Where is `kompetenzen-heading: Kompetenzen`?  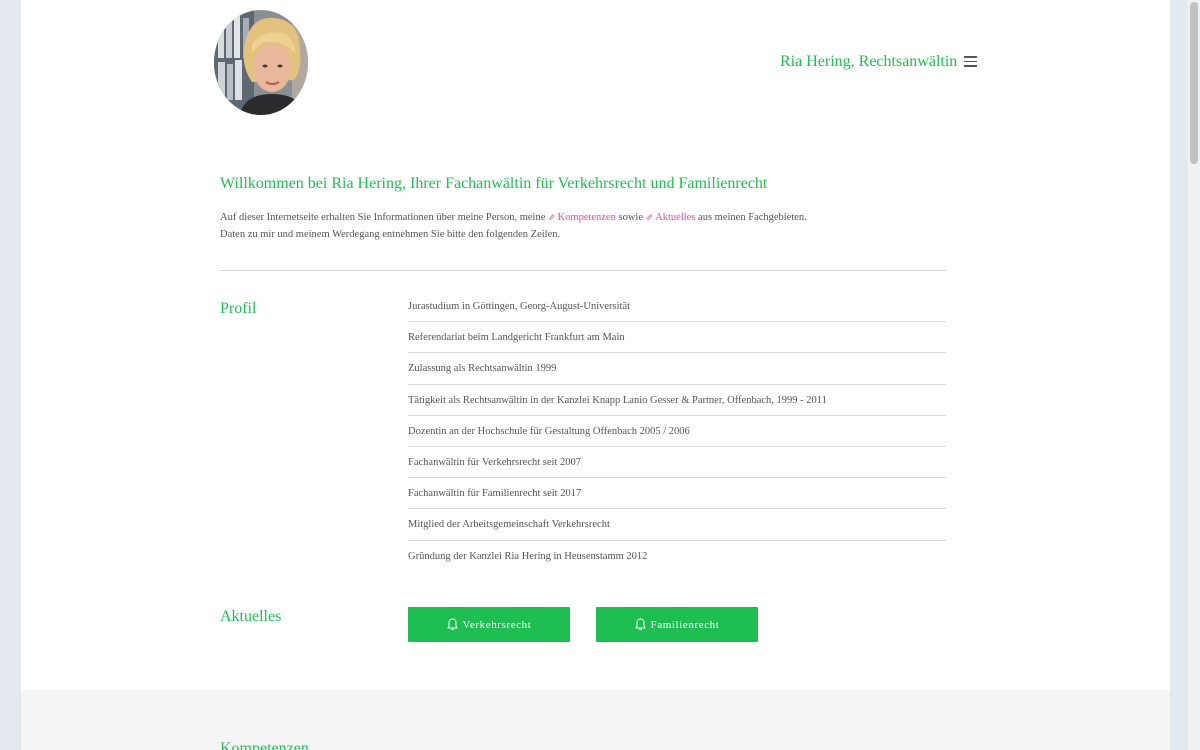 kompetenzen-heading: Kompetenzen is located at coordinates (264, 745).